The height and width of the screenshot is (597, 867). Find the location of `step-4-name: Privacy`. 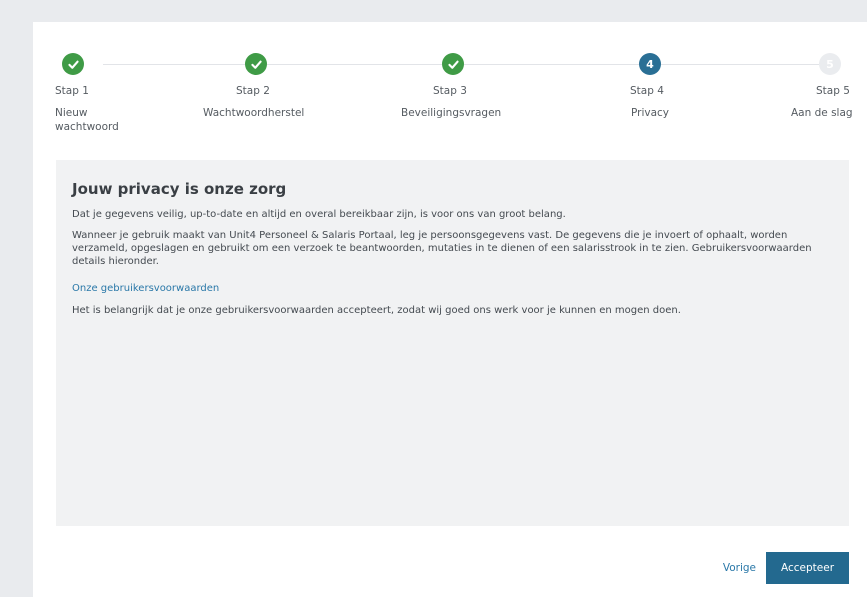

step-4-name: Privacy is located at coordinates (650, 113).